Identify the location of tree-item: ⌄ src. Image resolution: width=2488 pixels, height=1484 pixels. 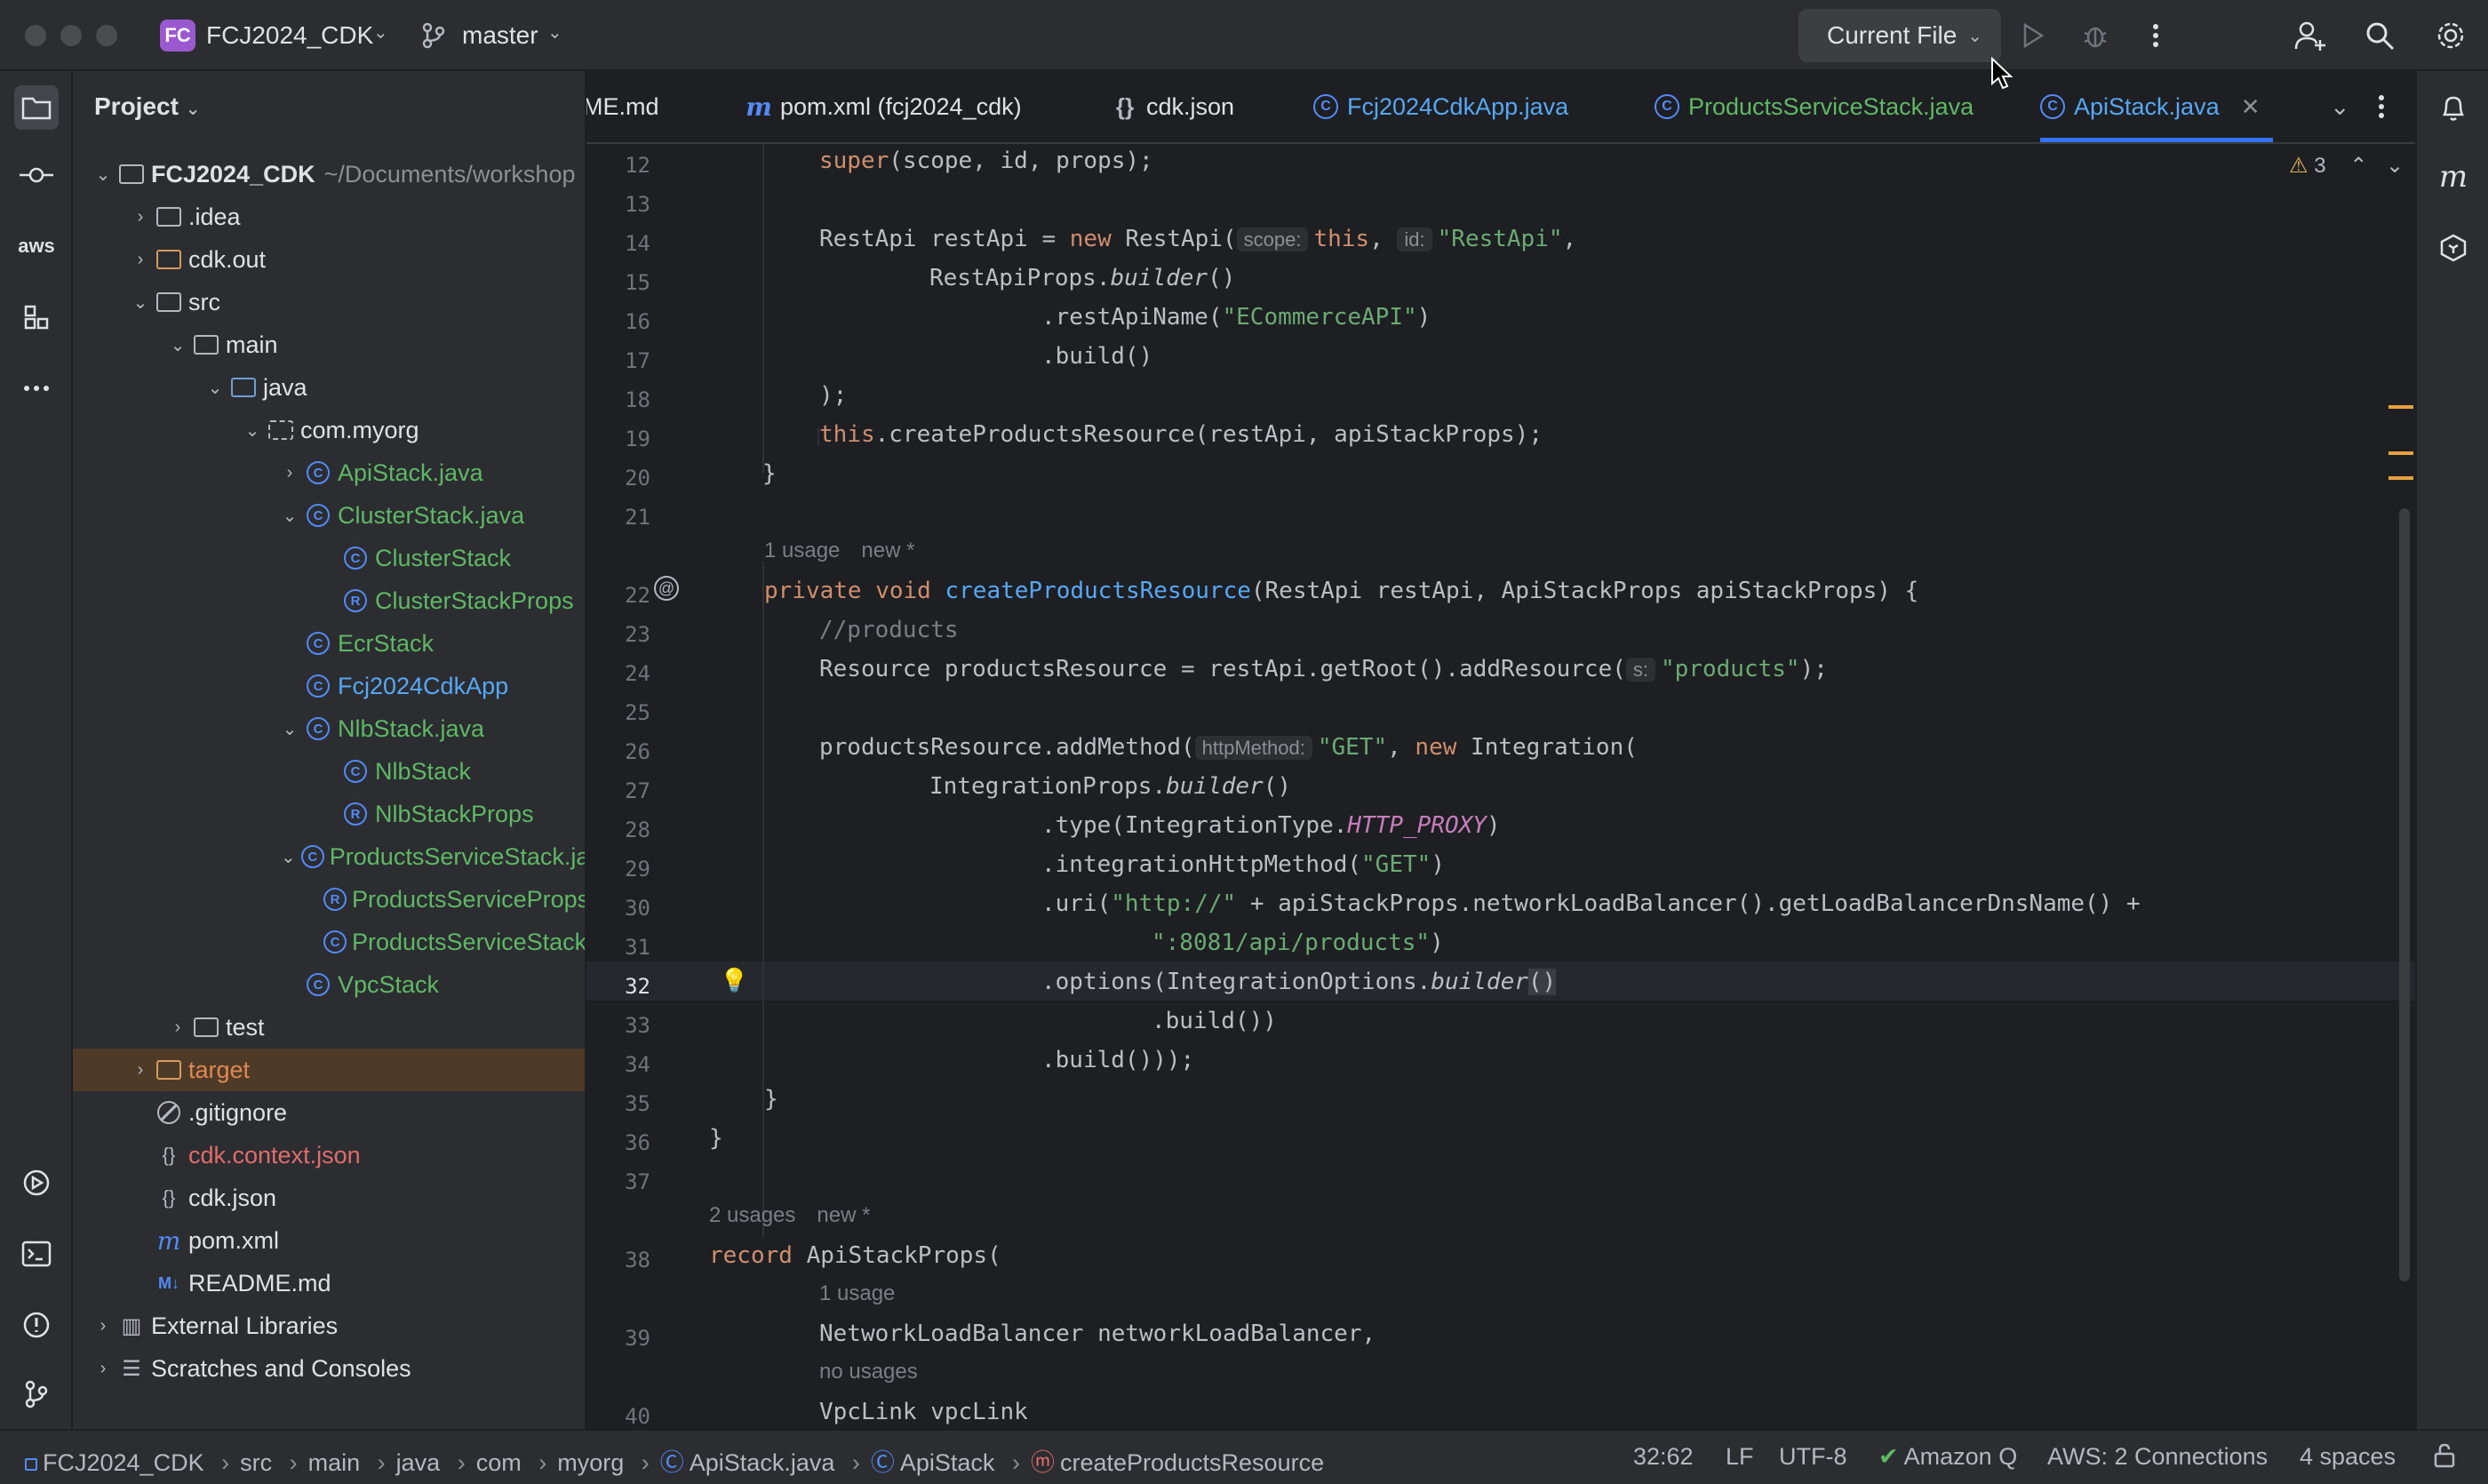
(329, 302).